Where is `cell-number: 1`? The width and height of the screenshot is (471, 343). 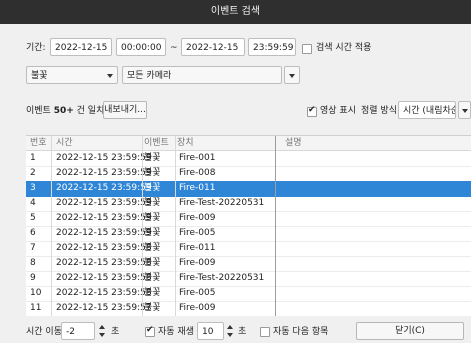 cell-number: 1 is located at coordinates (33, 158).